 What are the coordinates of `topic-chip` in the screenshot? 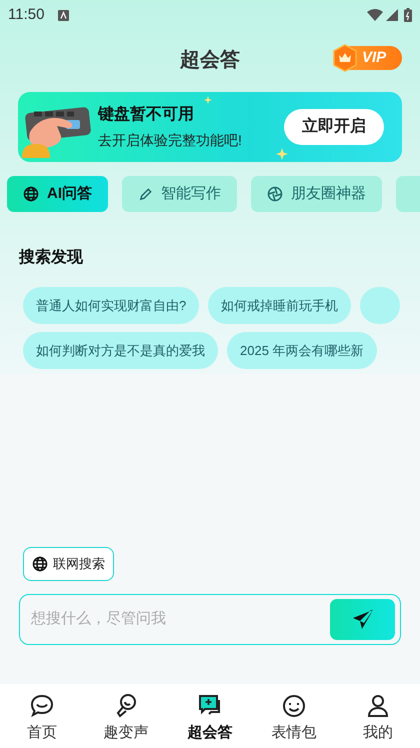 It's located at (380, 305).